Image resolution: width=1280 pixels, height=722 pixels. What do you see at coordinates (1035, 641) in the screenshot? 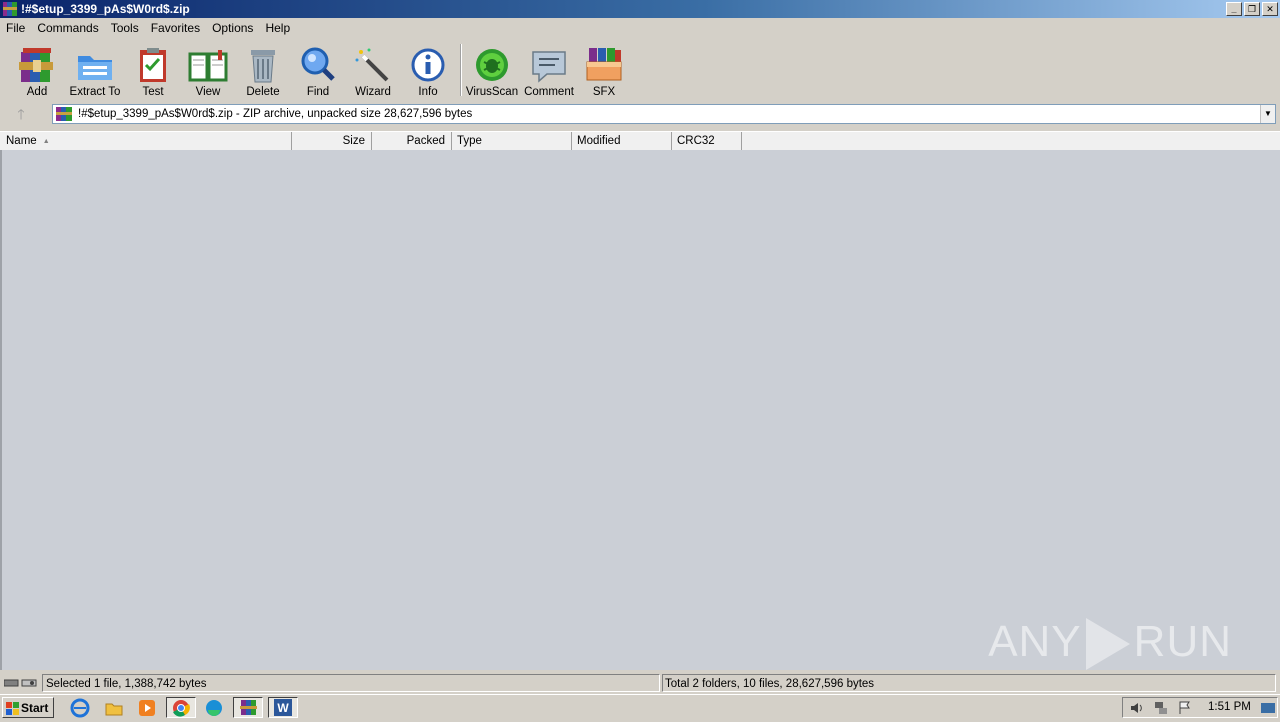
I see `watermark-any: ANY` at bounding box center [1035, 641].